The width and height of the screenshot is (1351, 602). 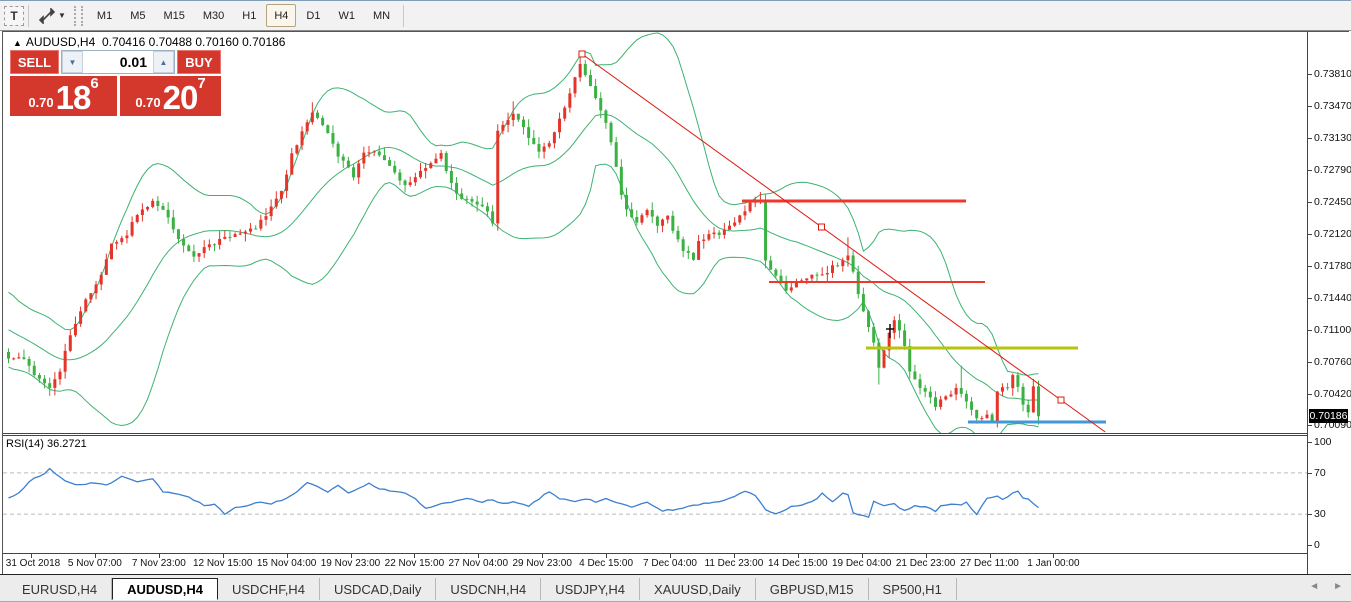 What do you see at coordinates (313, 15) in the screenshot?
I see `timeframe-button-d1: D1` at bounding box center [313, 15].